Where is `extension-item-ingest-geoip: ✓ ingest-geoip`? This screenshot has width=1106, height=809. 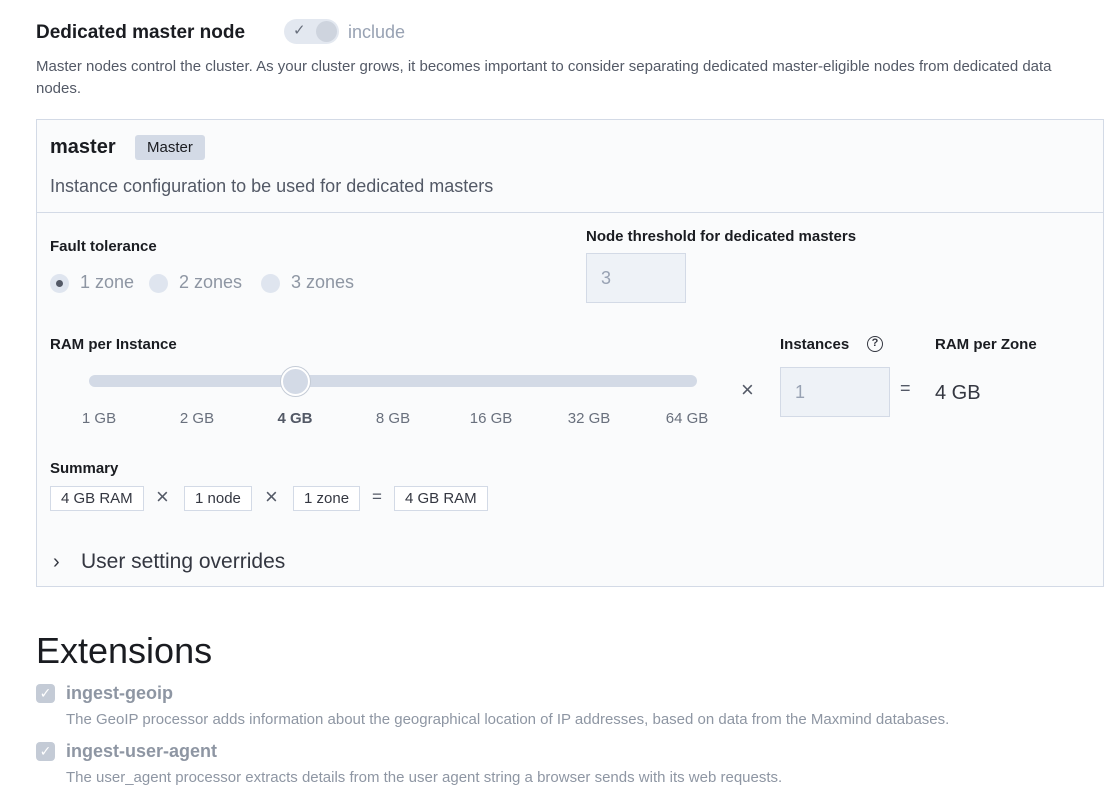 extension-item-ingest-geoip: ✓ ingest-geoip is located at coordinates (166, 695).